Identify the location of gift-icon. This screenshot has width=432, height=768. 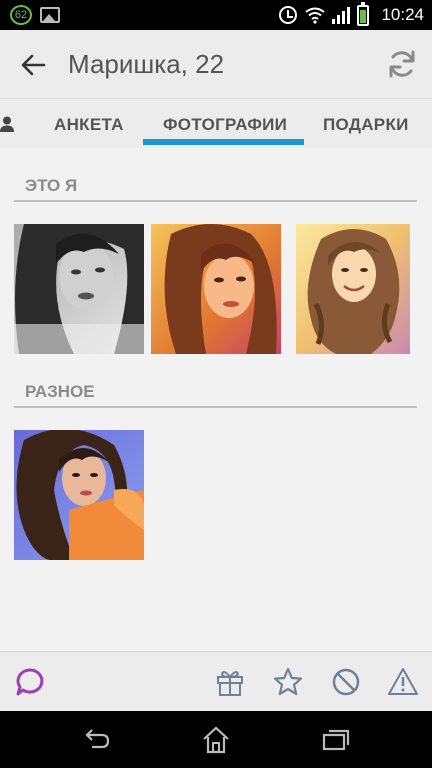
(230, 682).